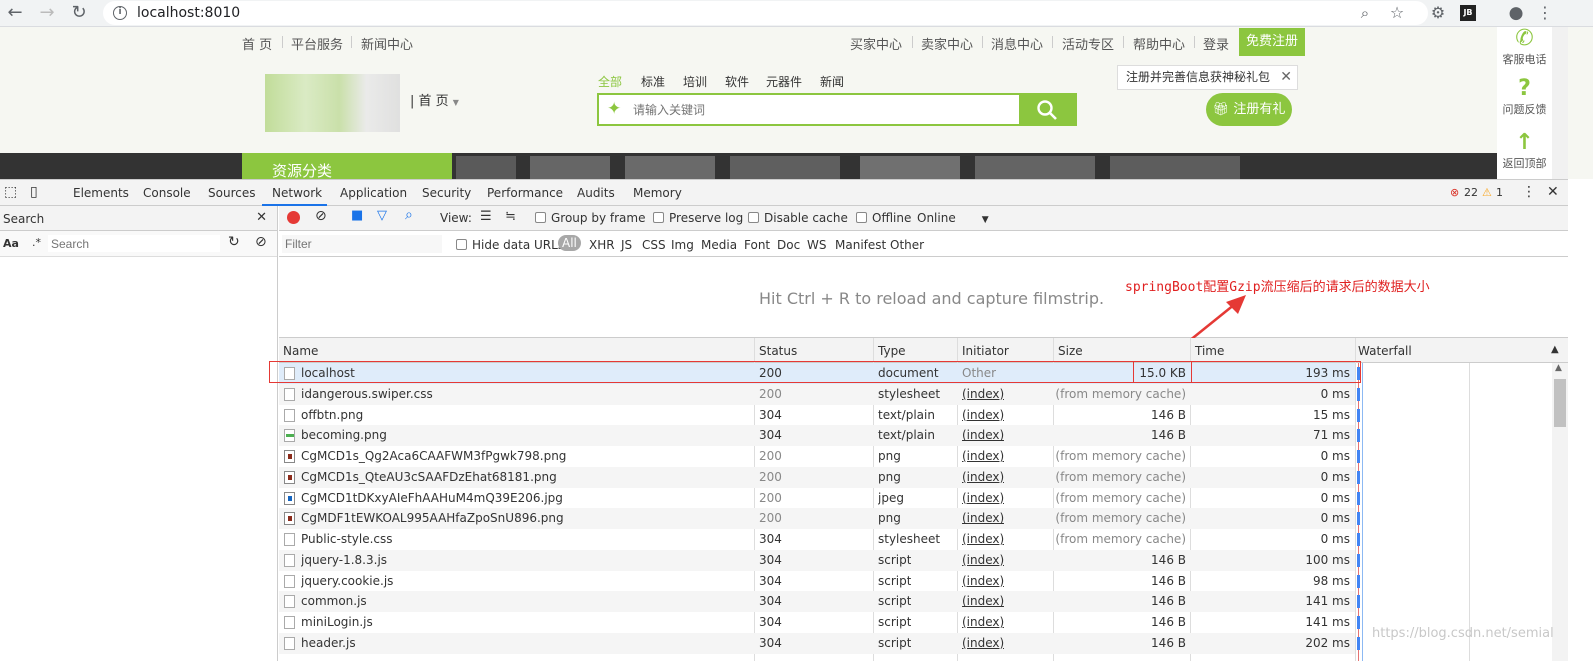 The width and height of the screenshot is (1593, 661). Describe the element at coordinates (653, 81) in the screenshot. I see `category-standard: 标准` at that location.